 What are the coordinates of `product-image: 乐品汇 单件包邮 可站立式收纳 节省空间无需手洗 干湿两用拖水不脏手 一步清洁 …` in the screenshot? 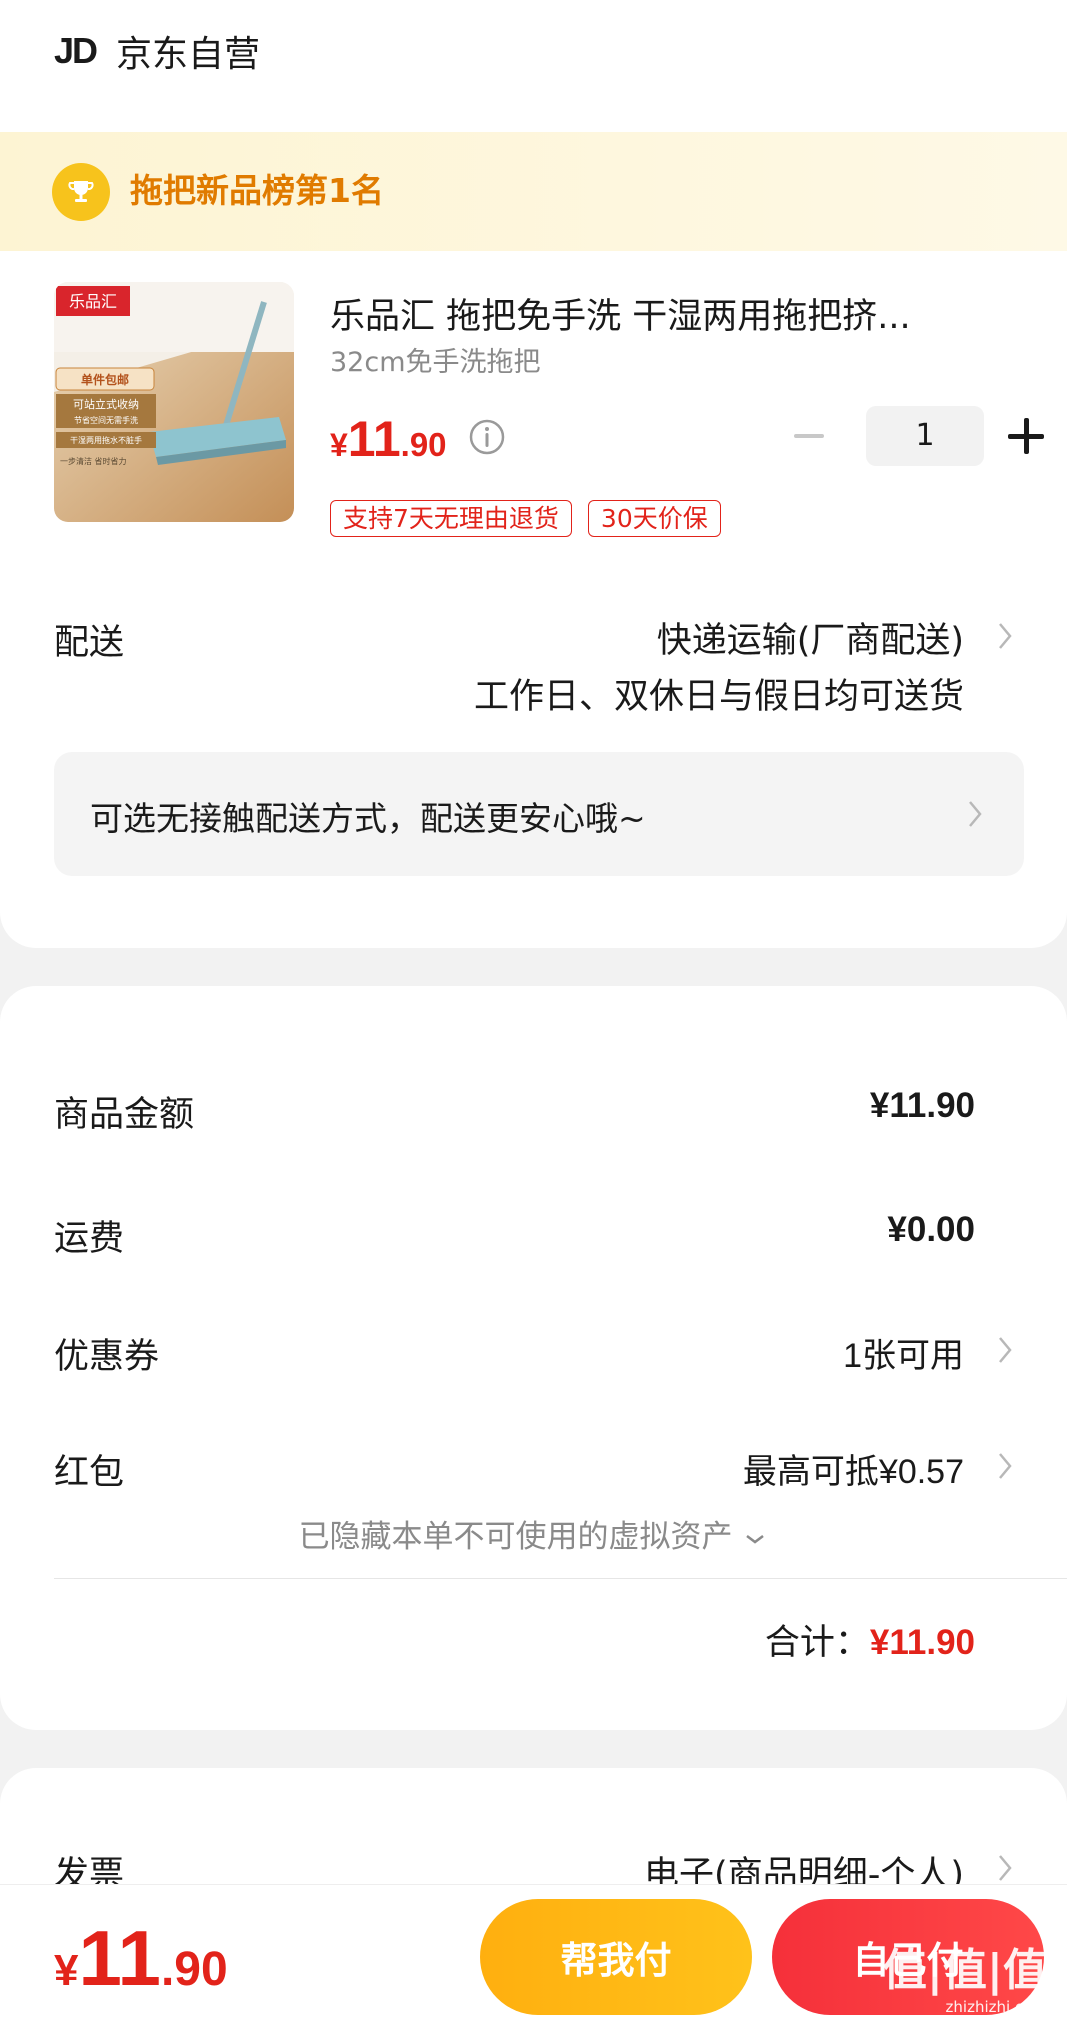 It's located at (174, 402).